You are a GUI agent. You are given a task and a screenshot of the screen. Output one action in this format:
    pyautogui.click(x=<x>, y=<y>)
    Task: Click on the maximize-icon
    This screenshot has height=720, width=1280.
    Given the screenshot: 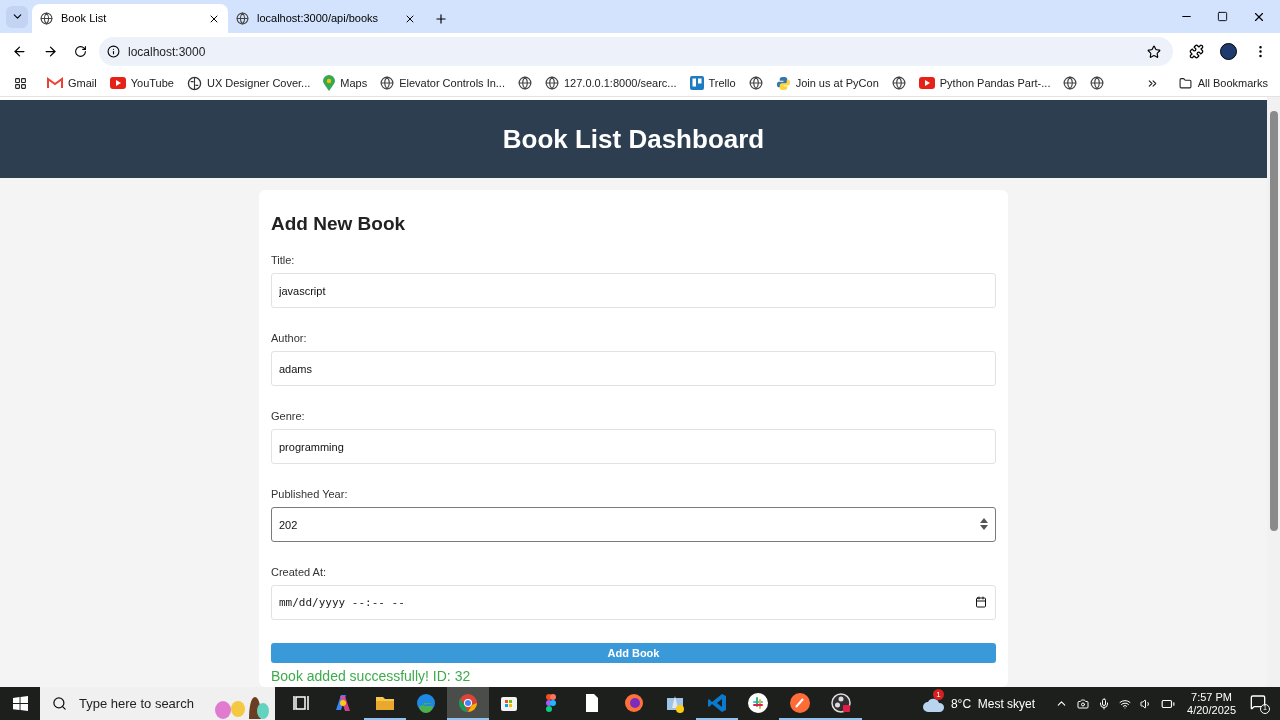 What is the action you would take?
    pyautogui.click(x=1222, y=16)
    